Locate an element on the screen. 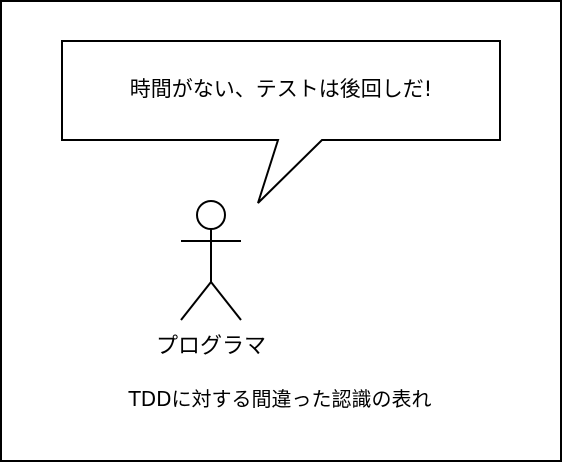 This screenshot has width=562, height=462. actor-label: プログラマ is located at coordinates (210, 346).